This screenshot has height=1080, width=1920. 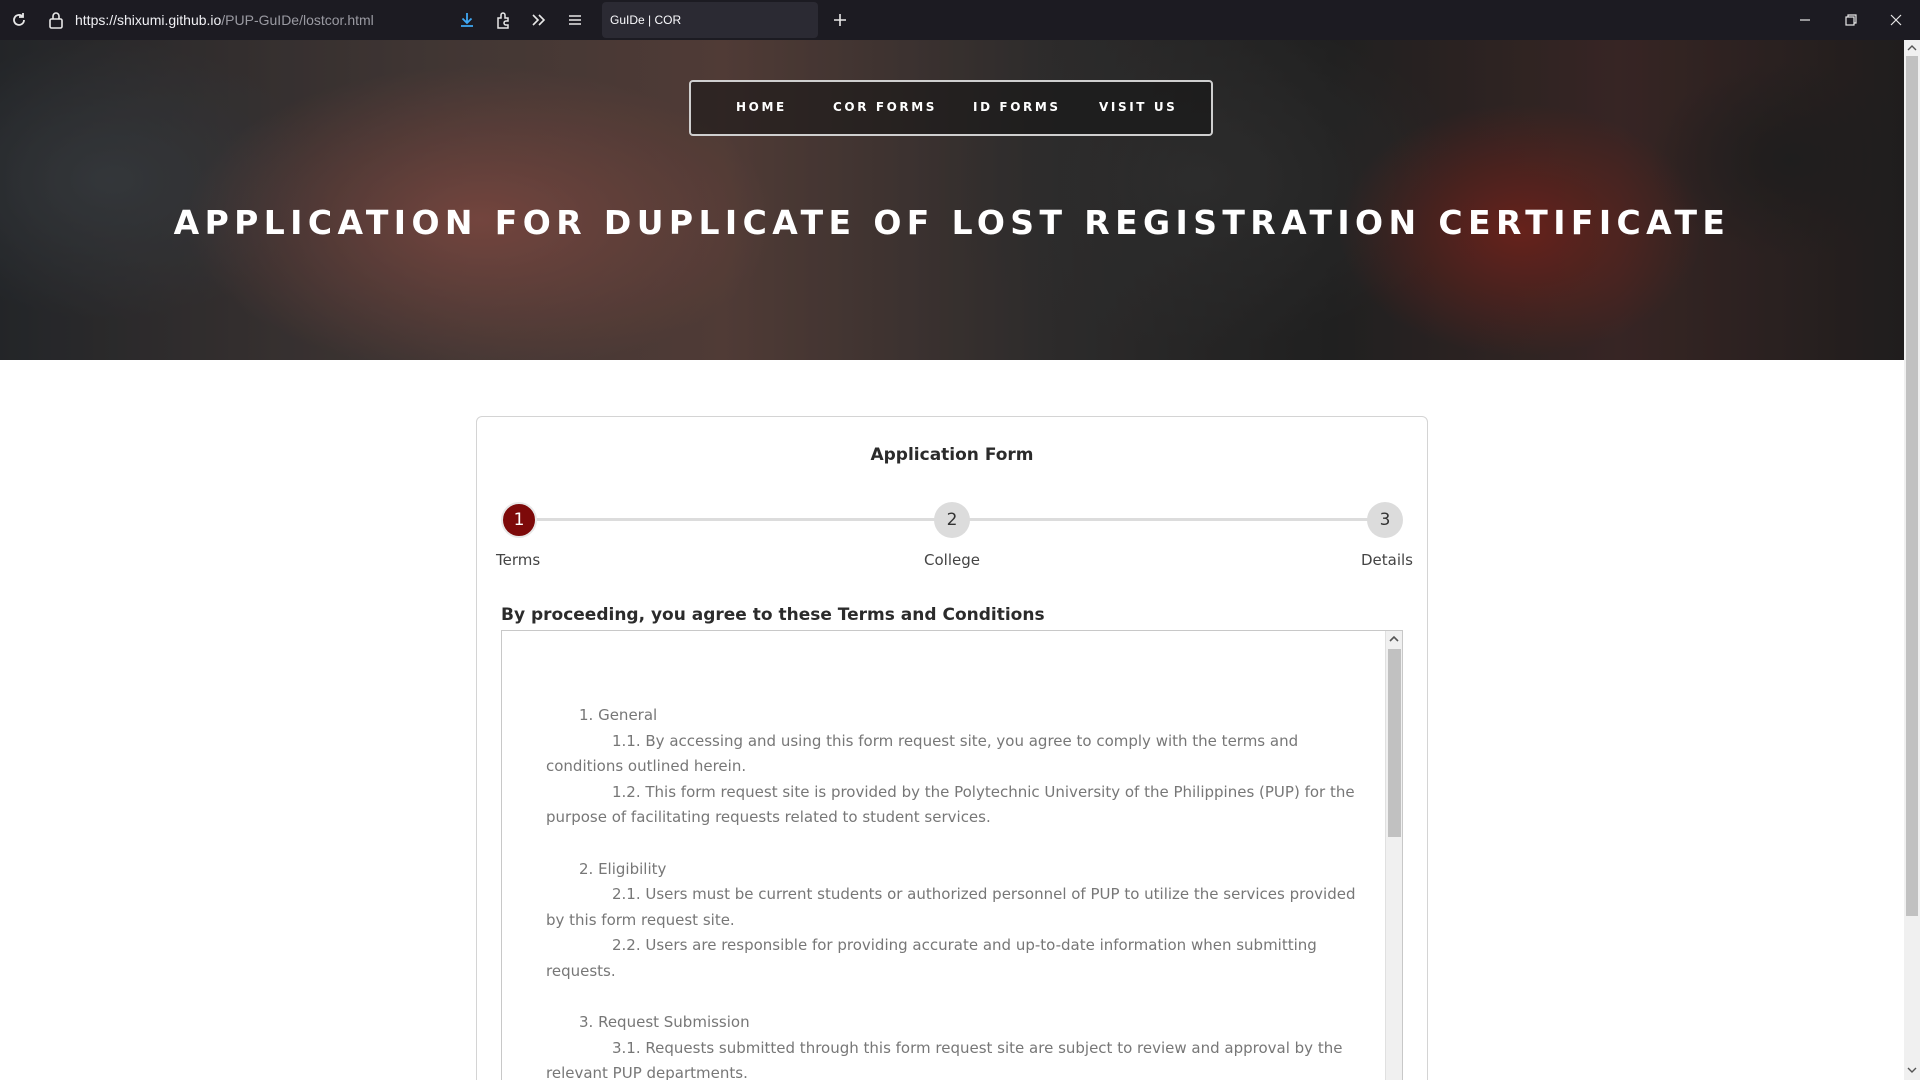 I want to click on form-title: Application Form, so click(x=952, y=455).